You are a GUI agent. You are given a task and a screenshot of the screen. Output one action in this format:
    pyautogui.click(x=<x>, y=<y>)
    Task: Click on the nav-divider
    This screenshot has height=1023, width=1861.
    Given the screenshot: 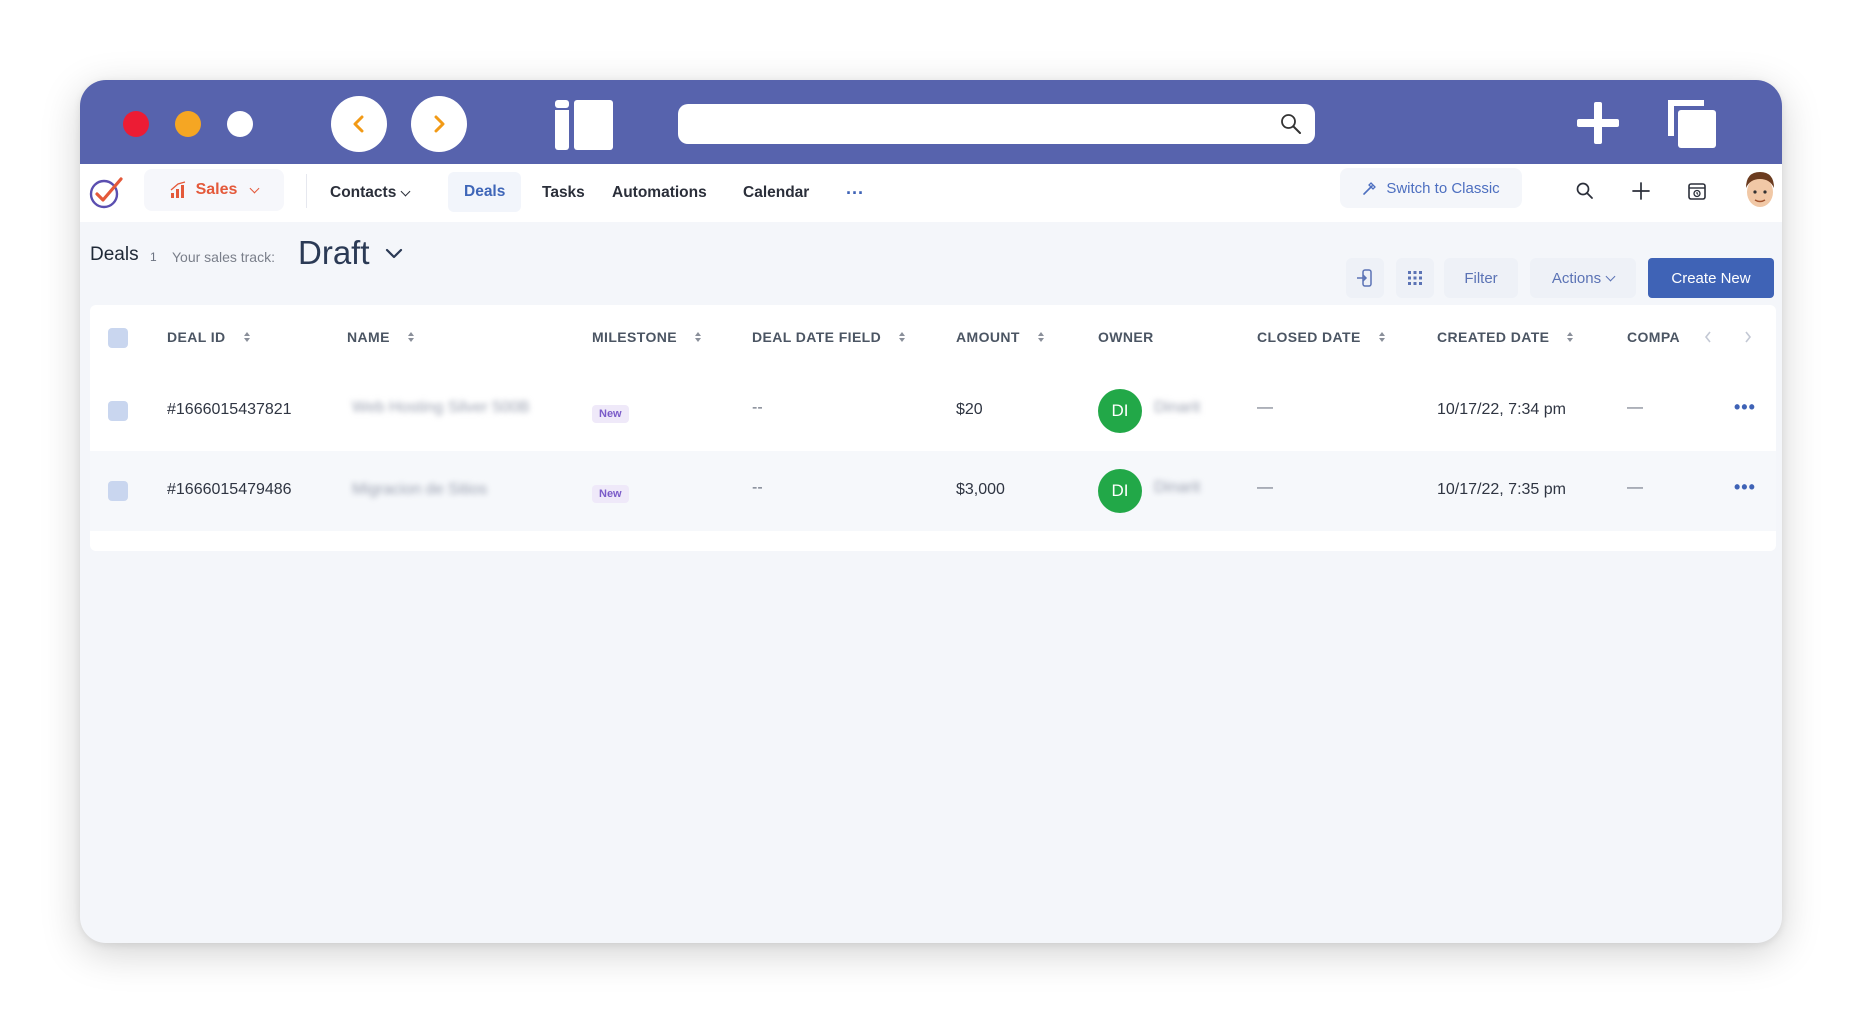 What is the action you would take?
    pyautogui.click(x=306, y=191)
    